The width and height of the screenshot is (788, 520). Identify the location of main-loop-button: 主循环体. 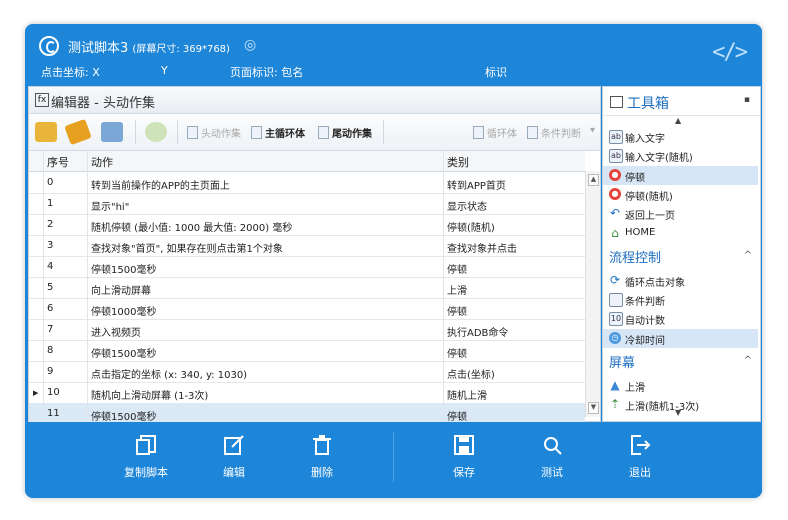
(278, 132).